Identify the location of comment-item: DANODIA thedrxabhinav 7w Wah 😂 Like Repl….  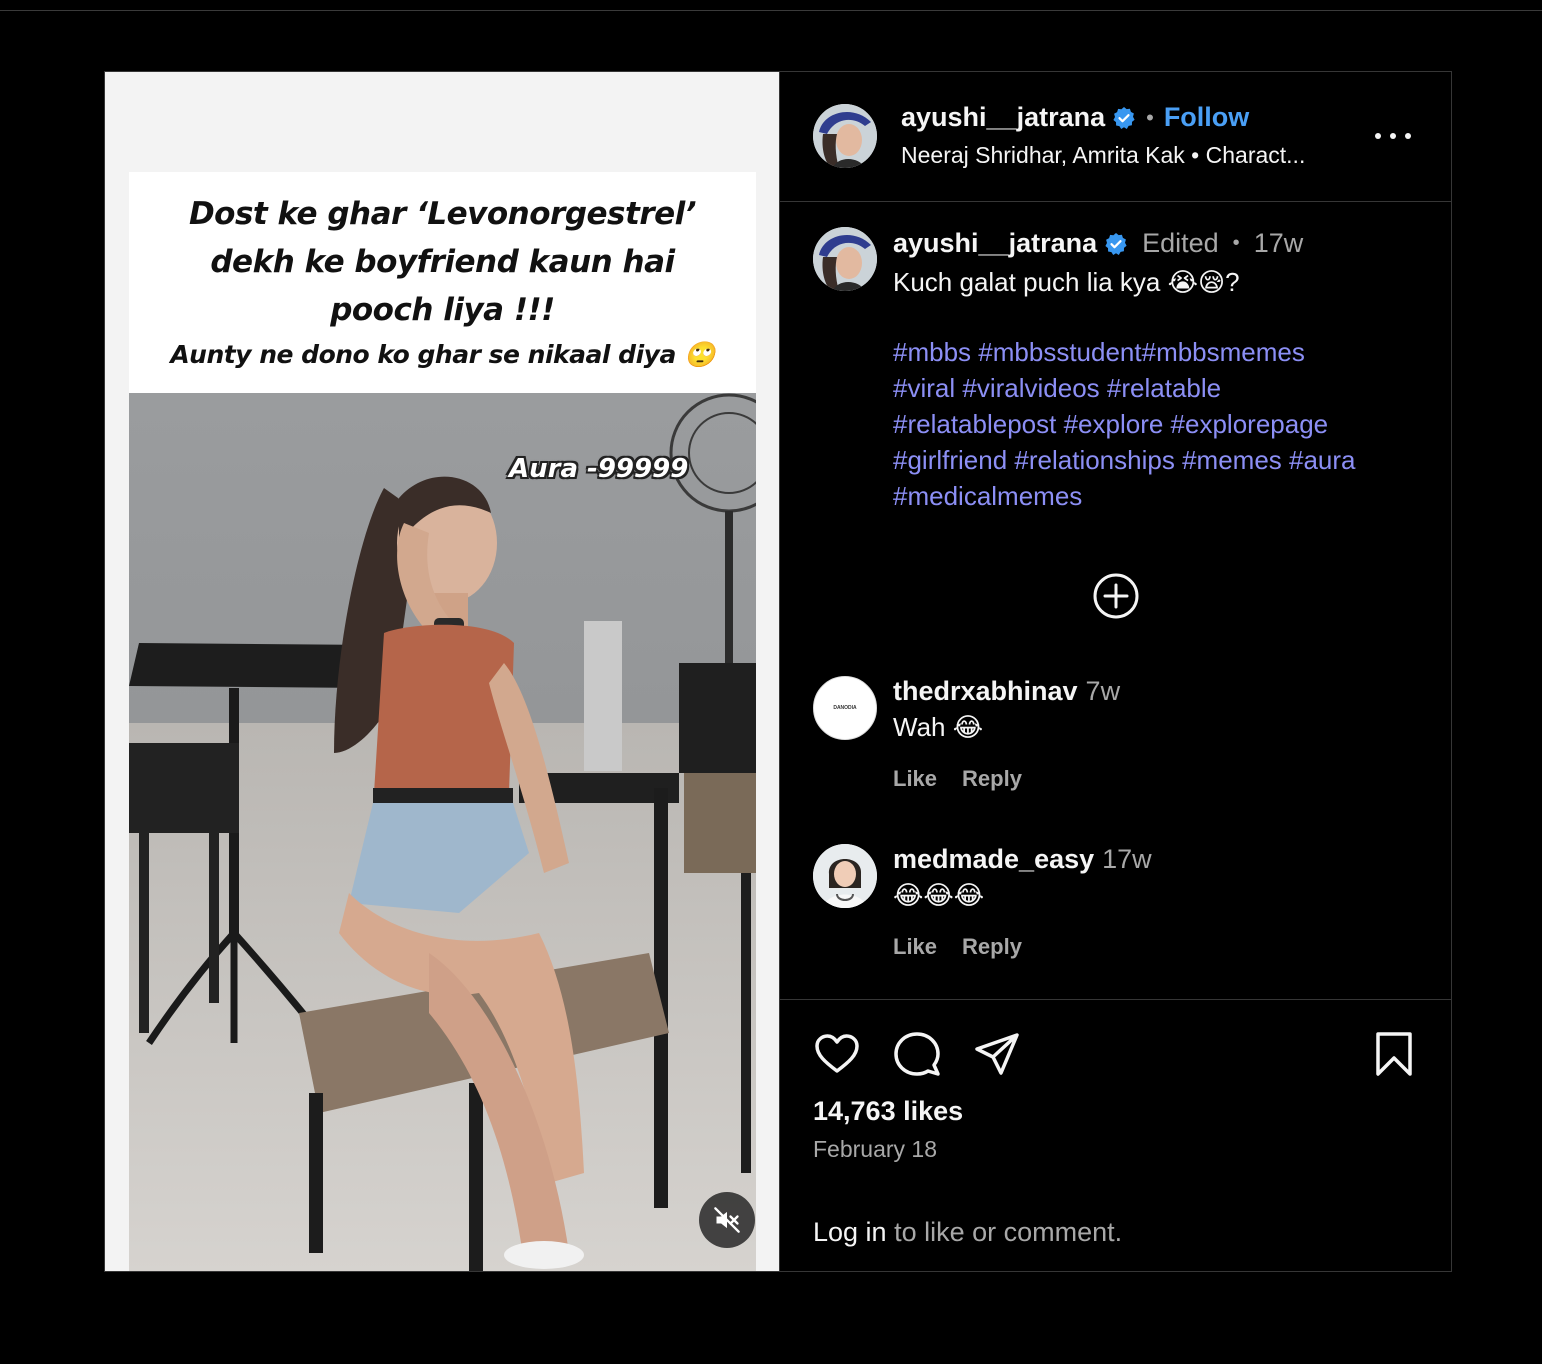
(1115, 746).